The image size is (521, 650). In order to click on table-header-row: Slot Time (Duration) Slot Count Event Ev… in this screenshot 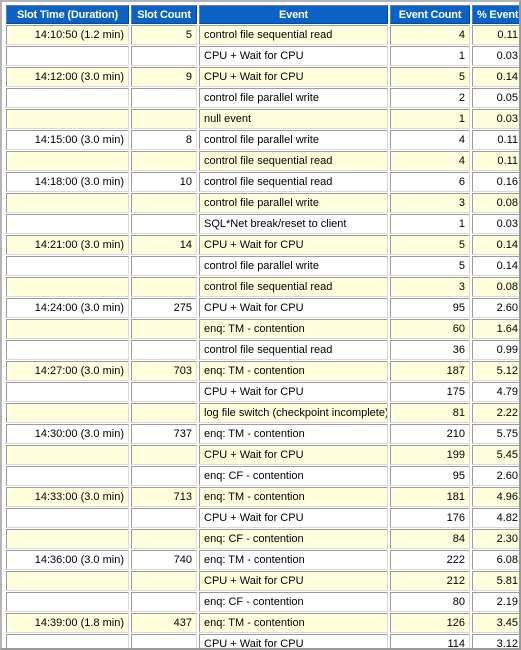, I will do `click(262, 14)`.